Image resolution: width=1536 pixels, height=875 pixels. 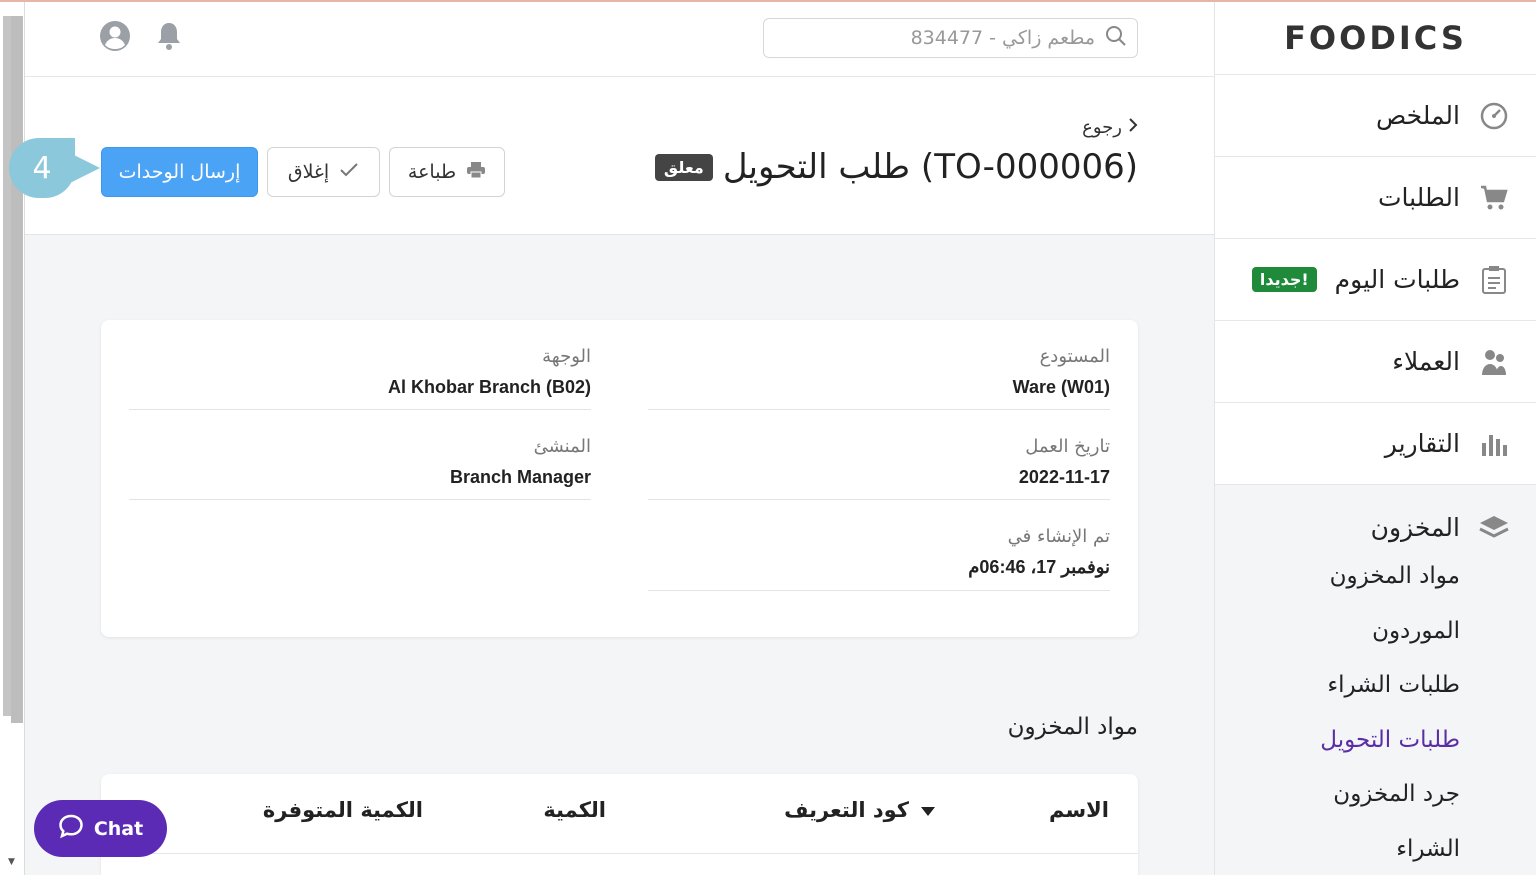 I want to click on sidebar-subitem-suppliers: الموردون, so click(x=1375, y=631).